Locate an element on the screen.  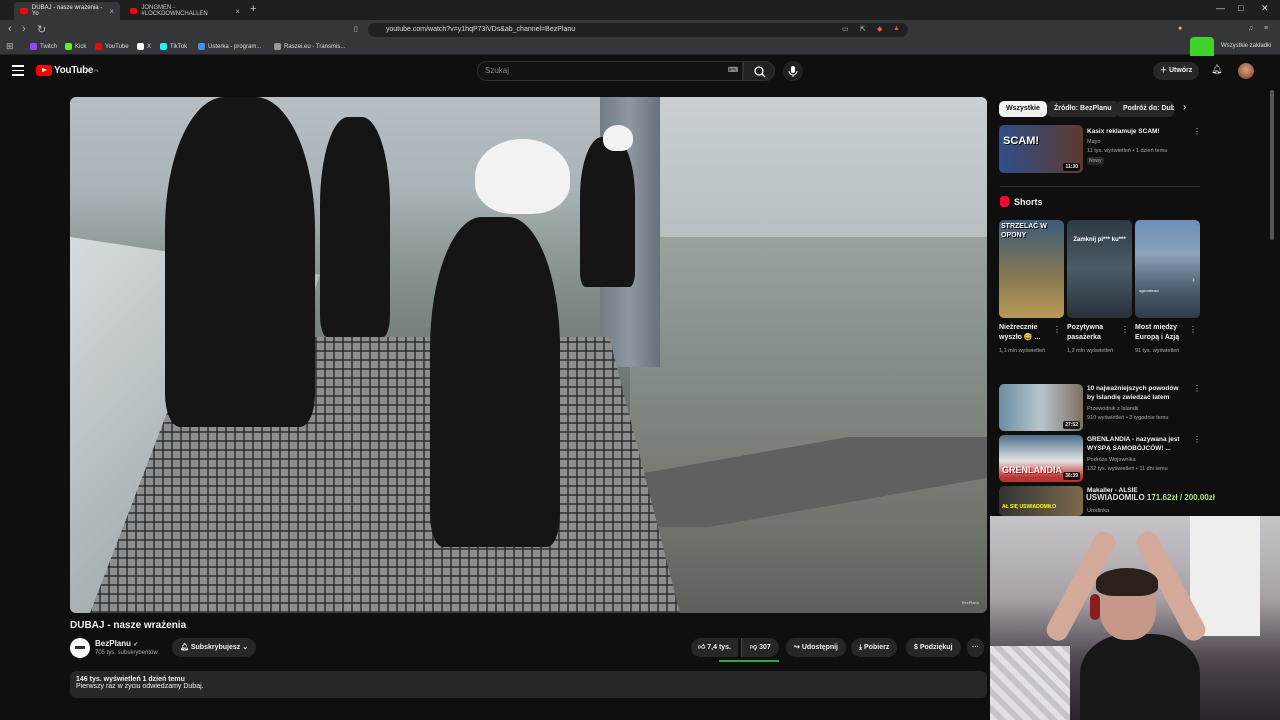
bookmark-tiktok: TikTok is located at coordinates (173, 46).